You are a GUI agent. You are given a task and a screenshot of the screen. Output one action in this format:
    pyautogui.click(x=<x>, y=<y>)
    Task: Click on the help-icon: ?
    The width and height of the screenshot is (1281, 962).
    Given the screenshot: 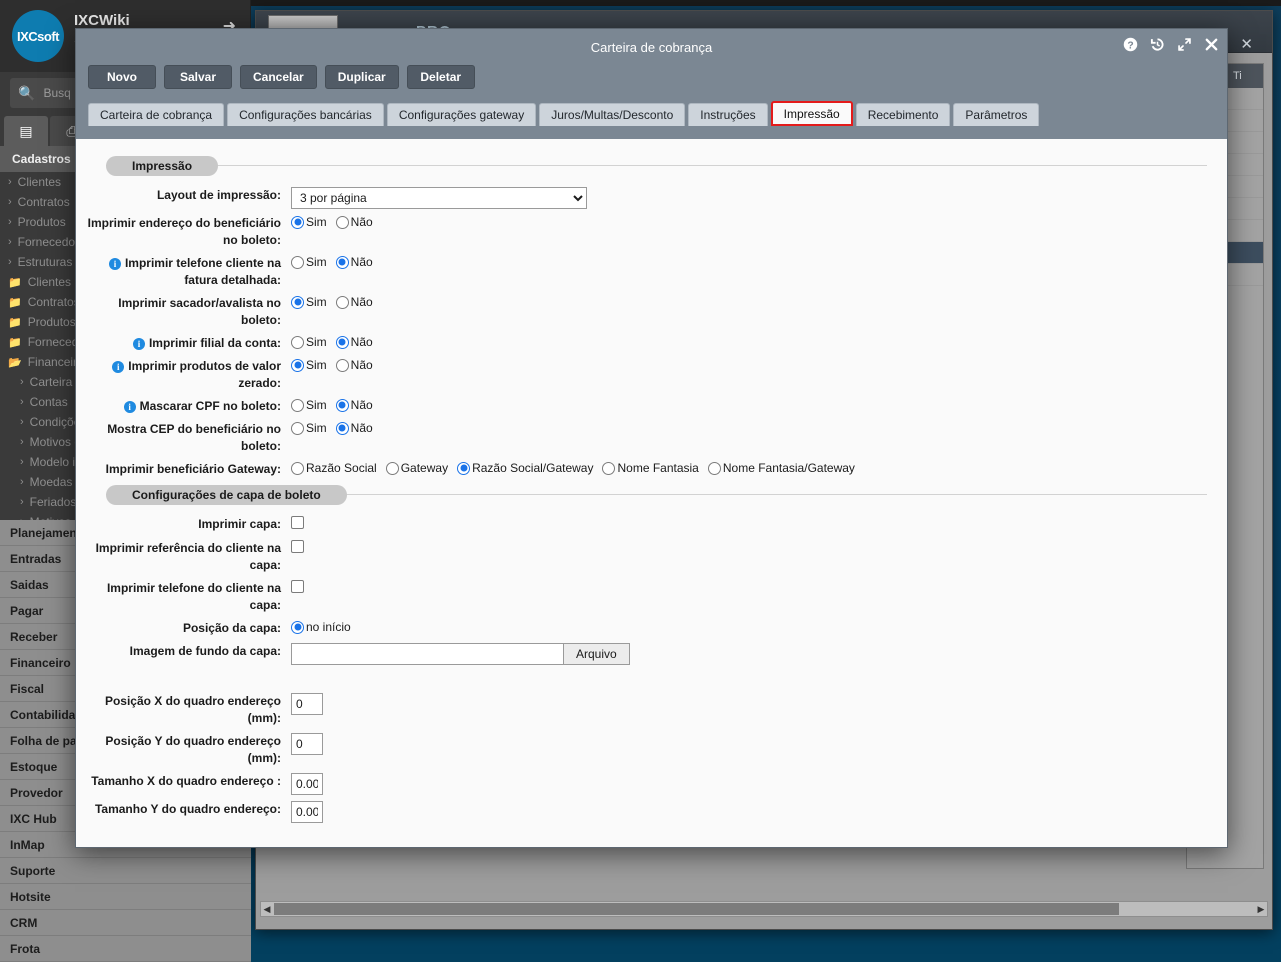 What is the action you would take?
    pyautogui.click(x=1130, y=44)
    